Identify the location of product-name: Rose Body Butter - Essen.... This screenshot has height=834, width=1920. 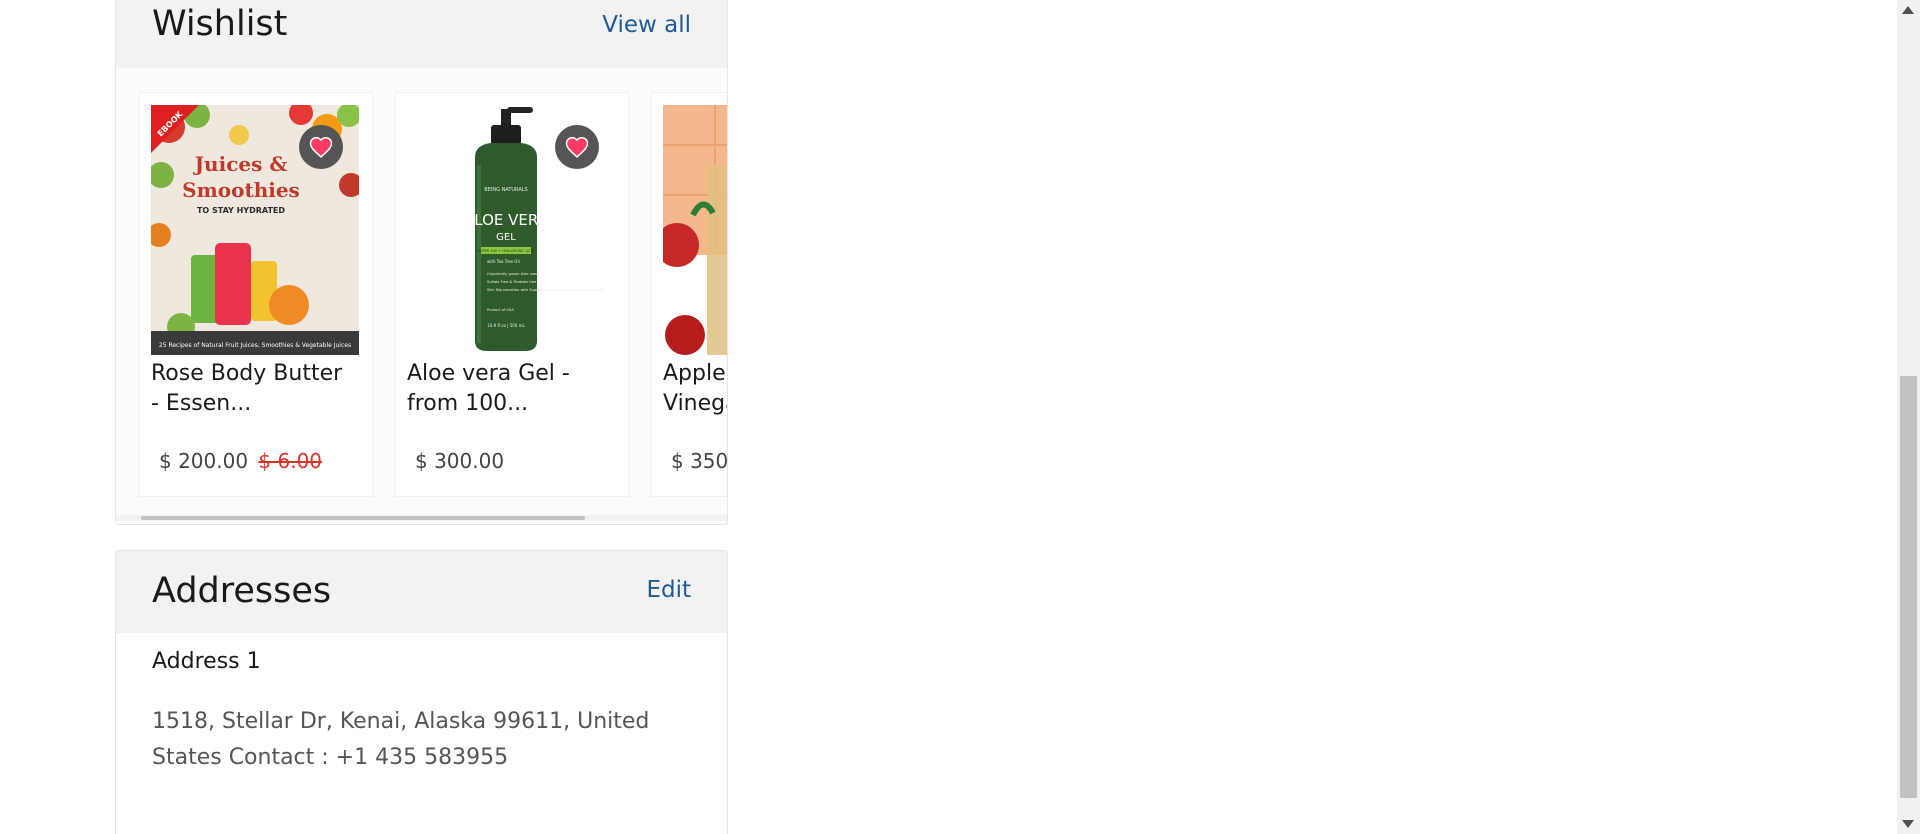
(253, 389).